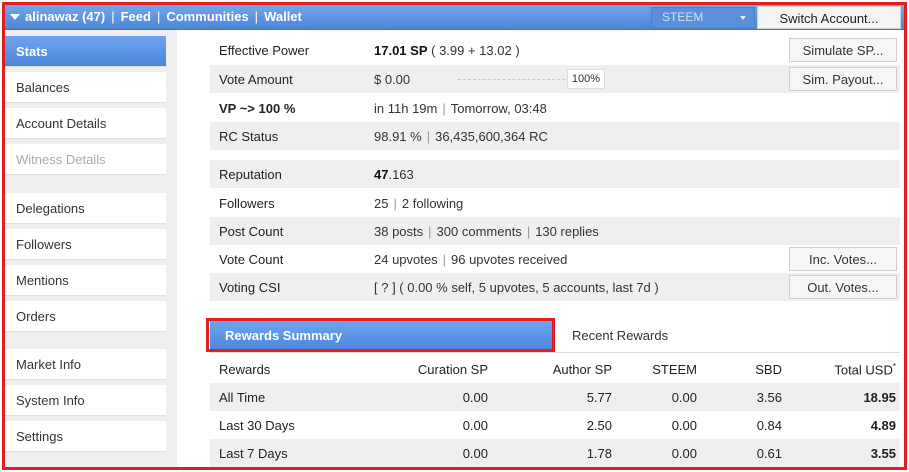  Describe the element at coordinates (257, 425) in the screenshot. I see `table-cell: Last 30 Days` at that location.